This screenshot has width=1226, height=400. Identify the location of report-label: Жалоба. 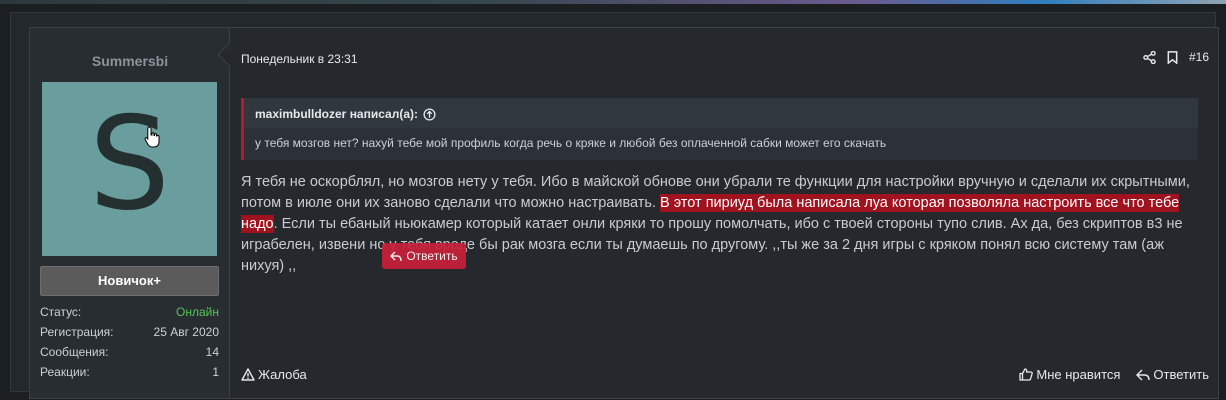
(282, 374).